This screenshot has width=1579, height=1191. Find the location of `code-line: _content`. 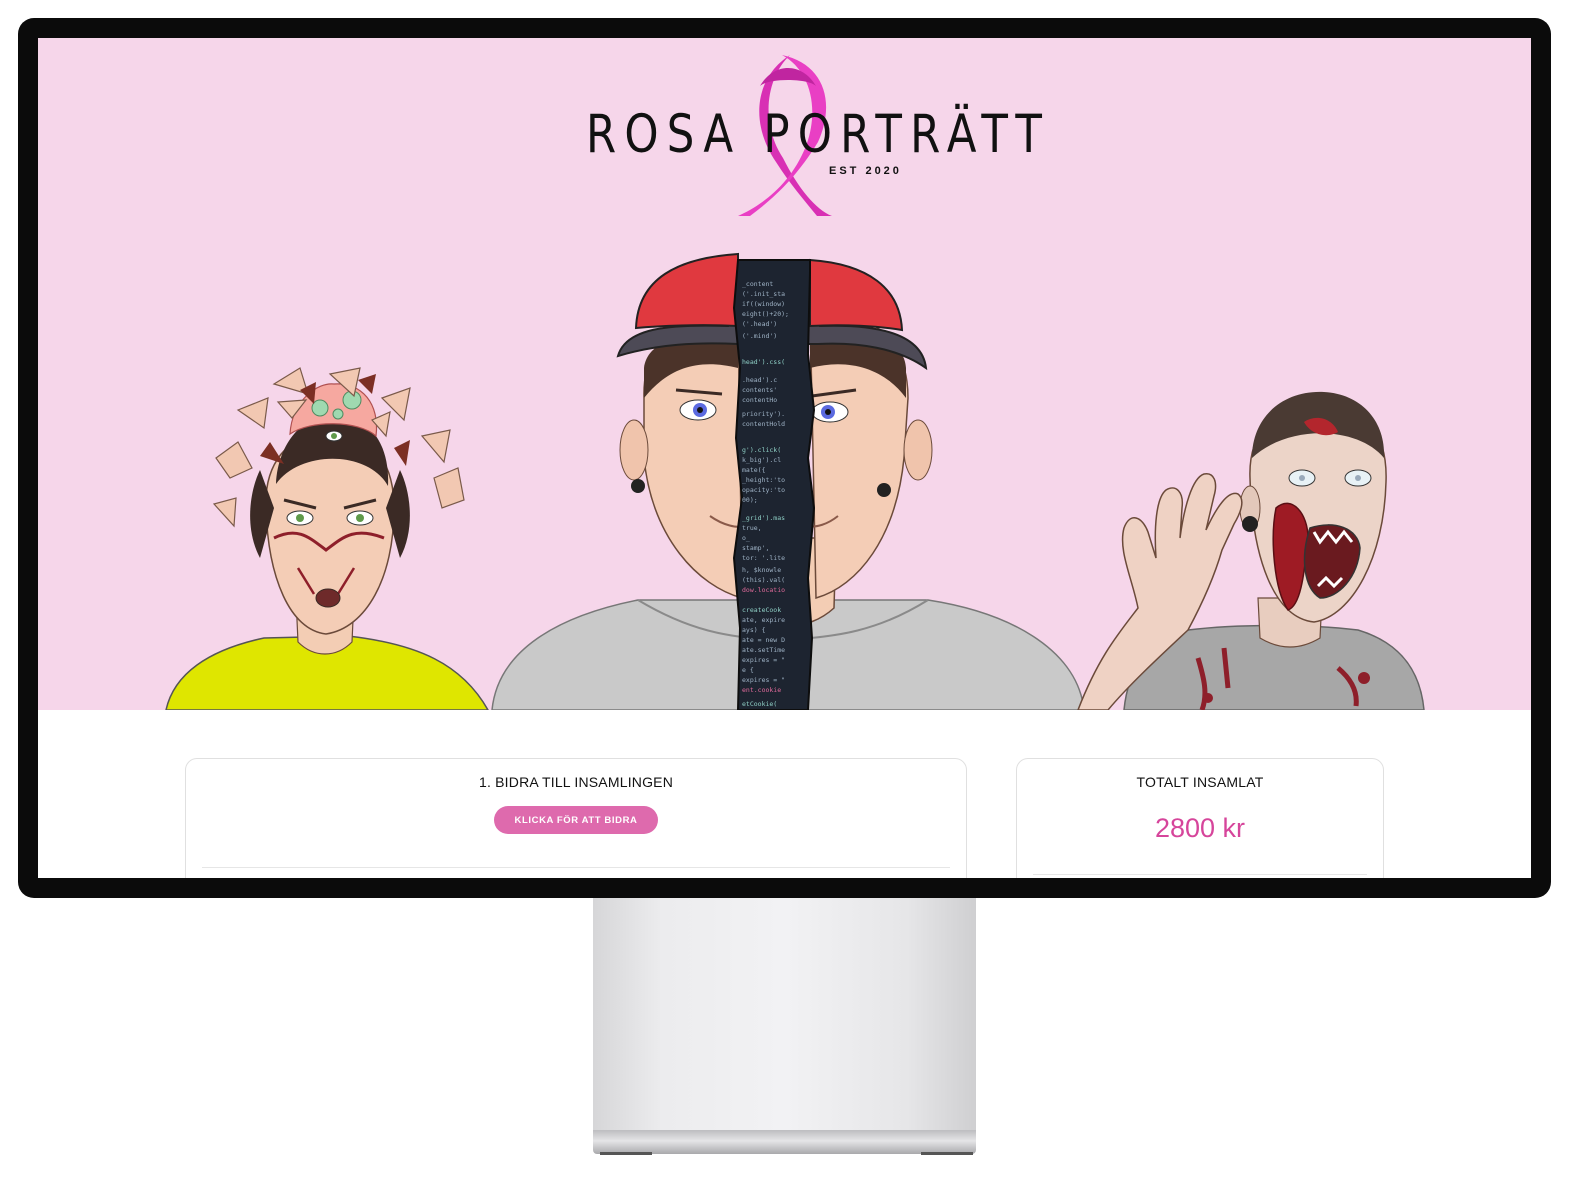

code-line: _content is located at coordinates (757, 284).